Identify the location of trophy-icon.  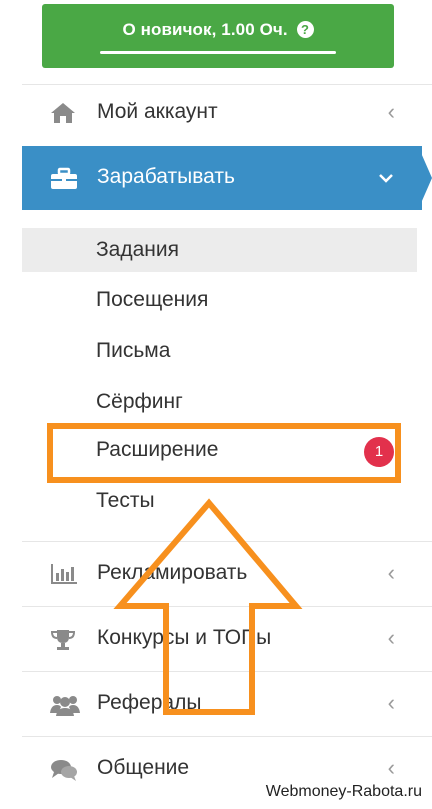
(64, 640).